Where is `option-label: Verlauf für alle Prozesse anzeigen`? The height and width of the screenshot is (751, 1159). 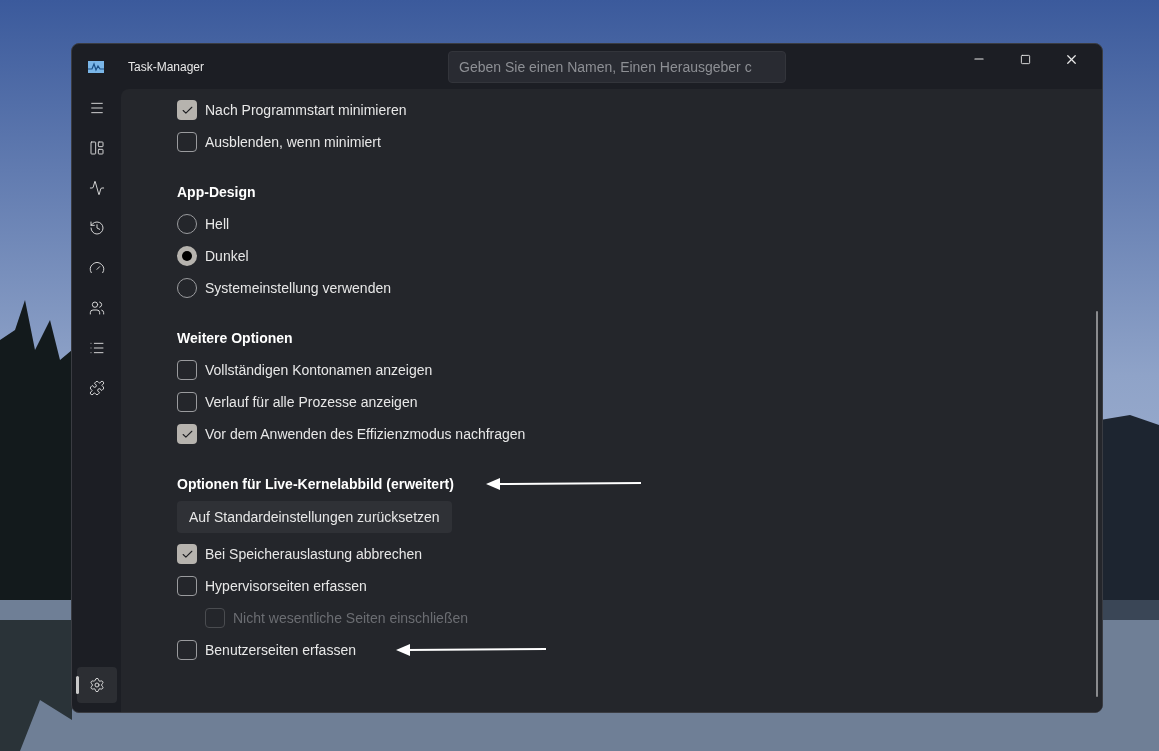
option-label: Verlauf für alle Prozesse anzeigen is located at coordinates (311, 402).